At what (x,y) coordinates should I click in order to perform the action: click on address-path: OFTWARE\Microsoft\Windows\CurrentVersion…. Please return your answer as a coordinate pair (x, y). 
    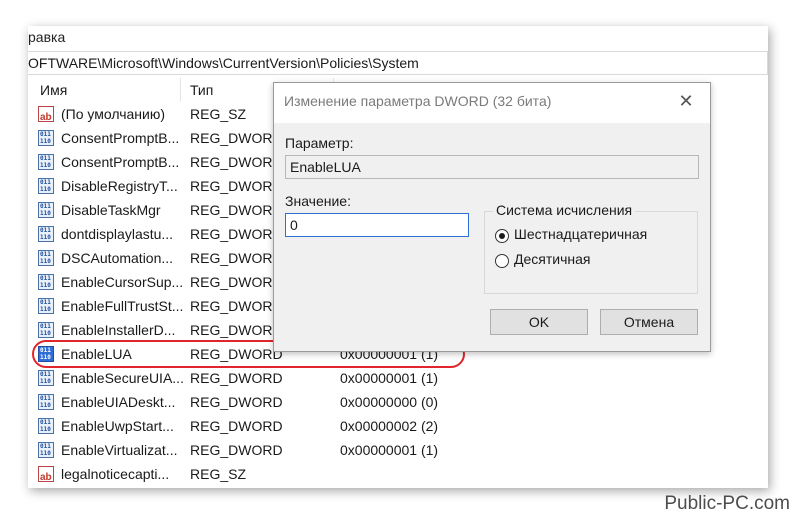
    Looking at the image, I should click on (223, 63).